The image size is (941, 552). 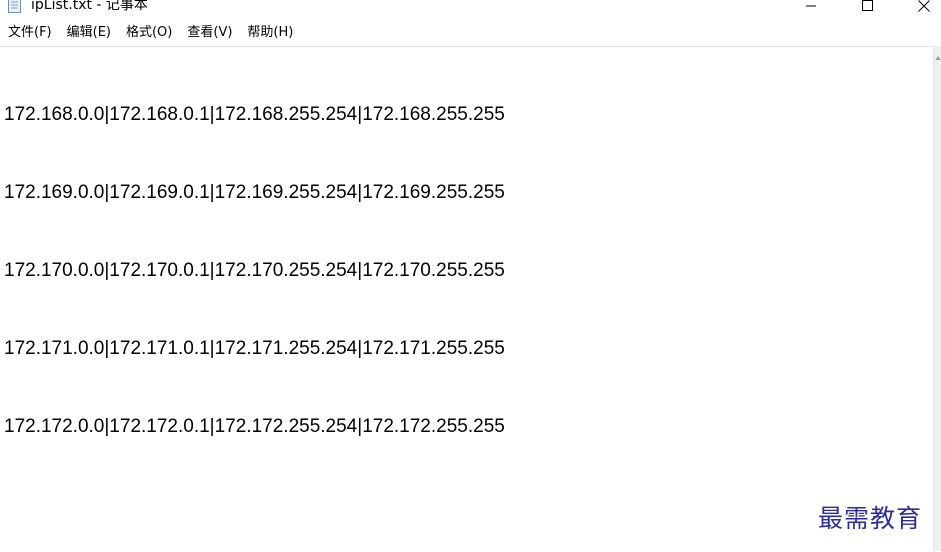 What do you see at coordinates (14, 6) in the screenshot?
I see `notepad-icon` at bounding box center [14, 6].